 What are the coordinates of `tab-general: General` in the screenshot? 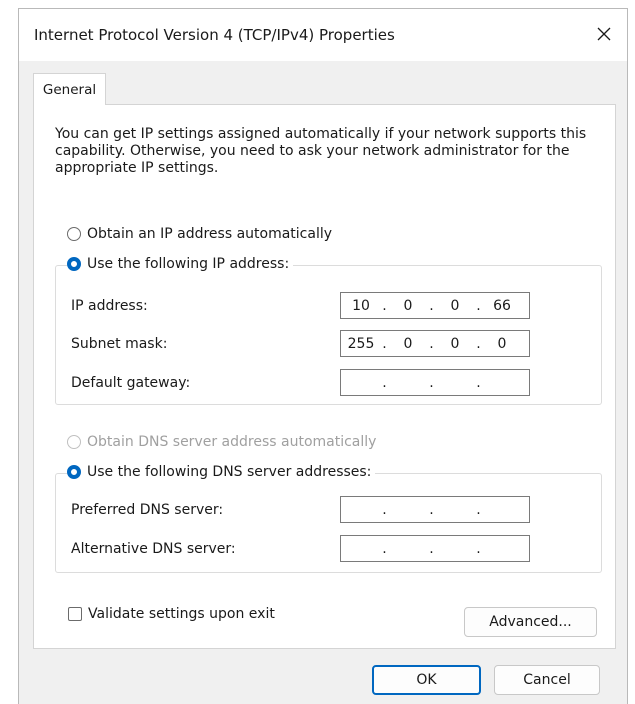 It's located at (69, 89).